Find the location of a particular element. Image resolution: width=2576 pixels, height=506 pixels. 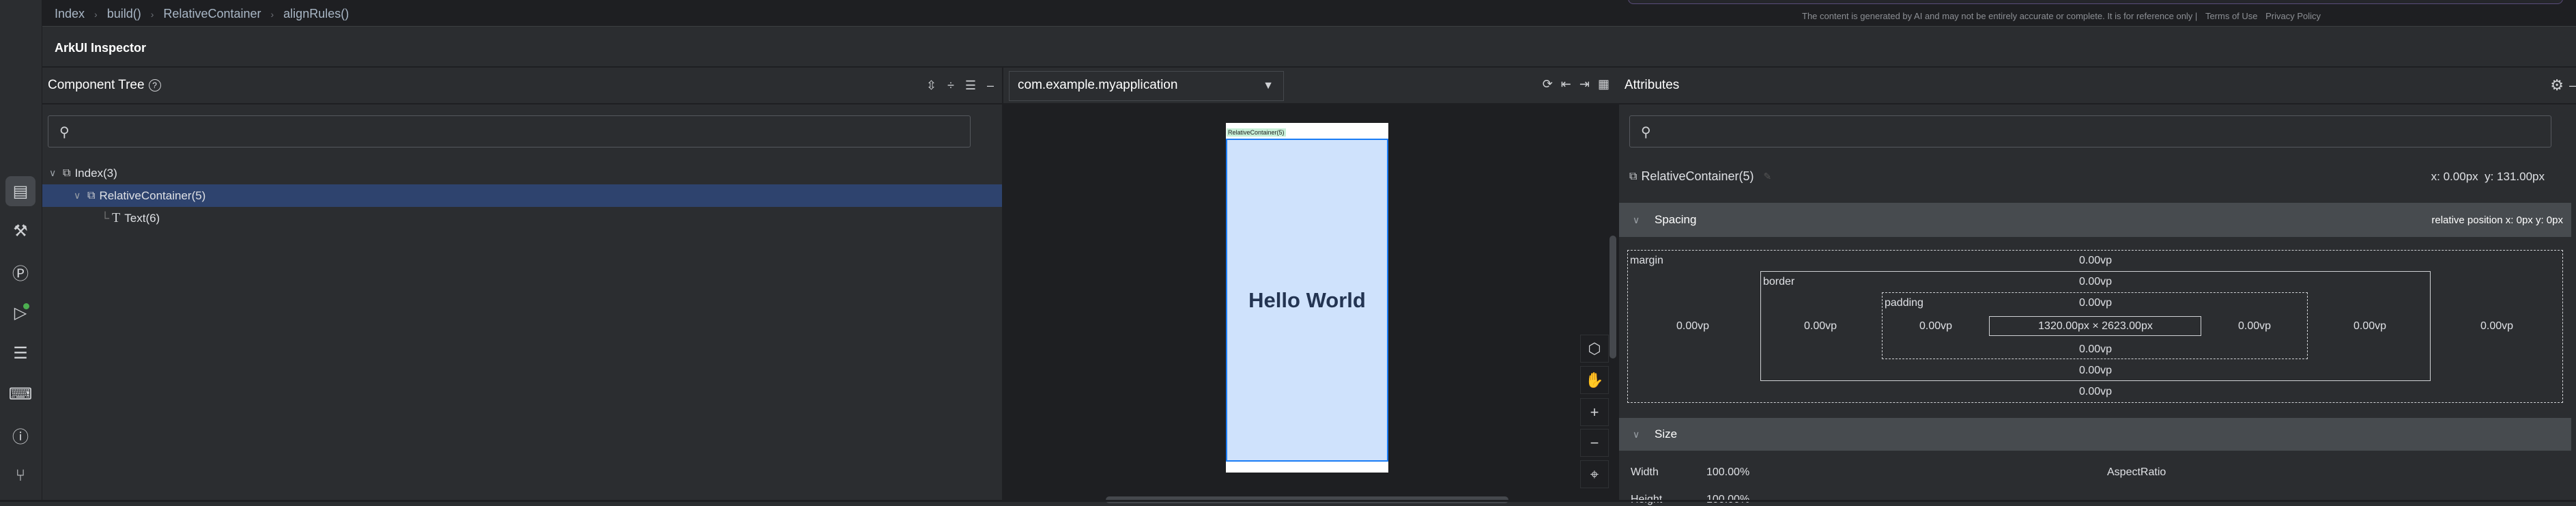

pin-icon: ✎ is located at coordinates (1768, 177).